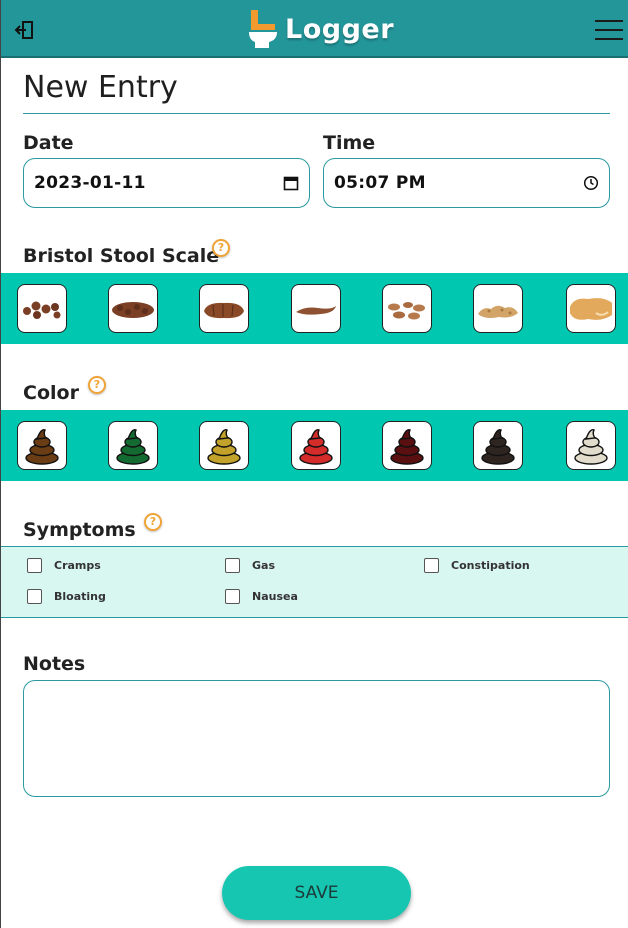 The image size is (628, 928). What do you see at coordinates (490, 565) in the screenshot?
I see `symptom-label: Constipation` at bounding box center [490, 565].